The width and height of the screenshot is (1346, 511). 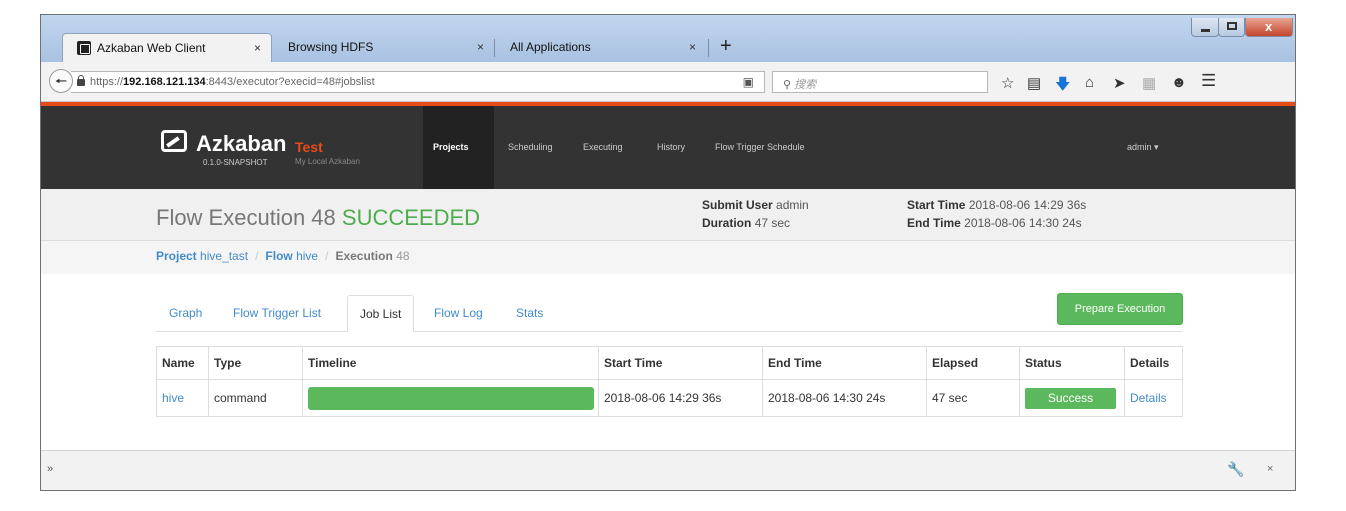 I want to click on page-title: Flow Execution 48 SUCCEEDED, so click(x=318, y=218).